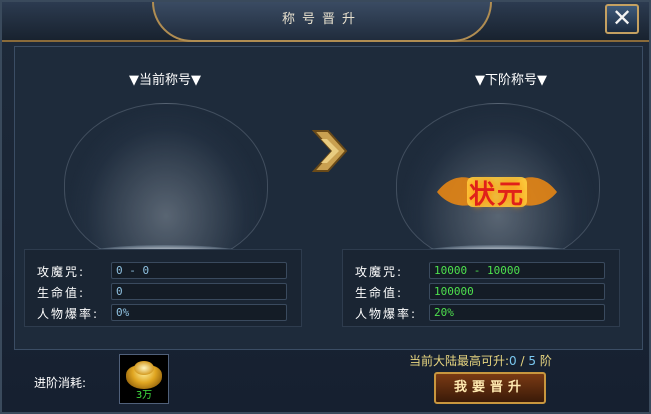 Image resolution: width=651 pixels, height=414 pixels. Describe the element at coordinates (459, 361) in the screenshot. I see `max-rank-prefix: 当前大陆最高可升:` at that location.